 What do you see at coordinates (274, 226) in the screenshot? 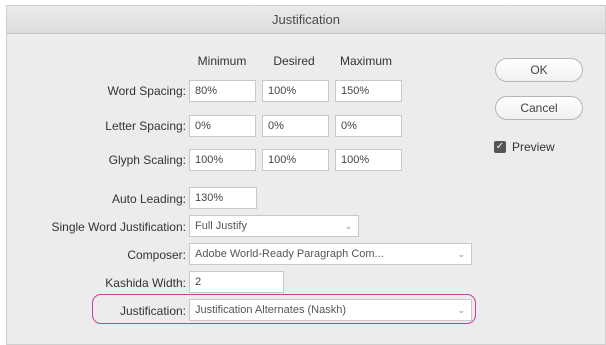
I see `single-word-justification-select: Full Justify ⌄` at bounding box center [274, 226].